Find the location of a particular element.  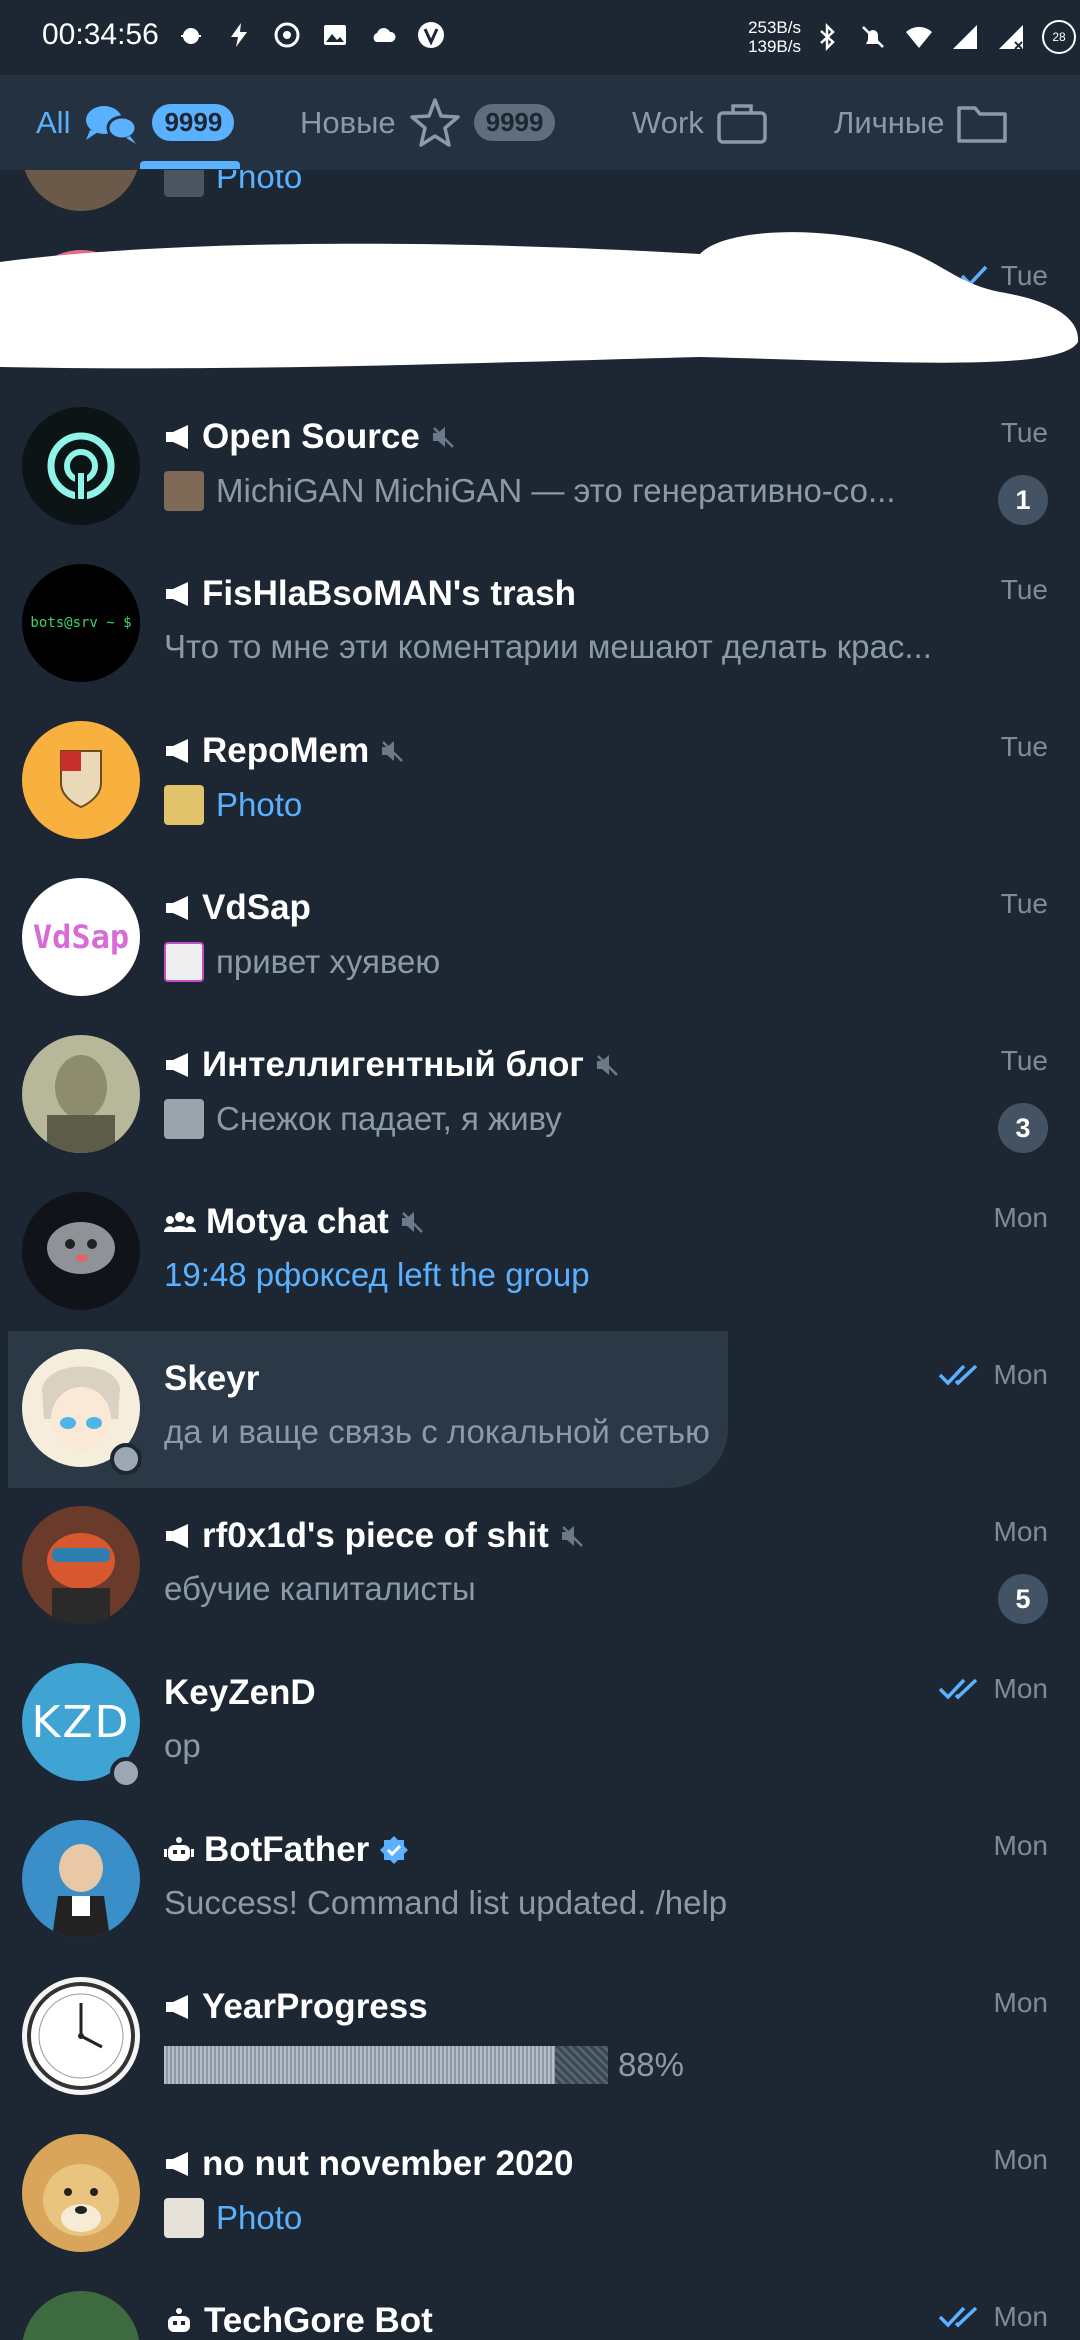

chat-row-vdsap: VdSap VdSap Tue привет хуявею is located at coordinates (540, 938).